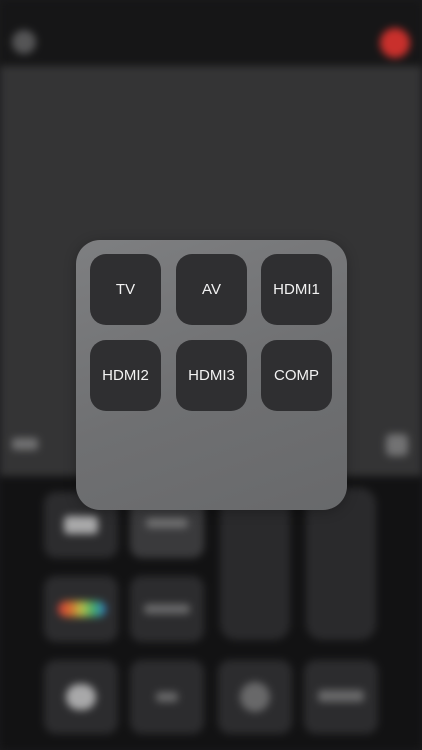 The height and width of the screenshot is (750, 422). What do you see at coordinates (25, 444) in the screenshot?
I see `left-side-control` at bounding box center [25, 444].